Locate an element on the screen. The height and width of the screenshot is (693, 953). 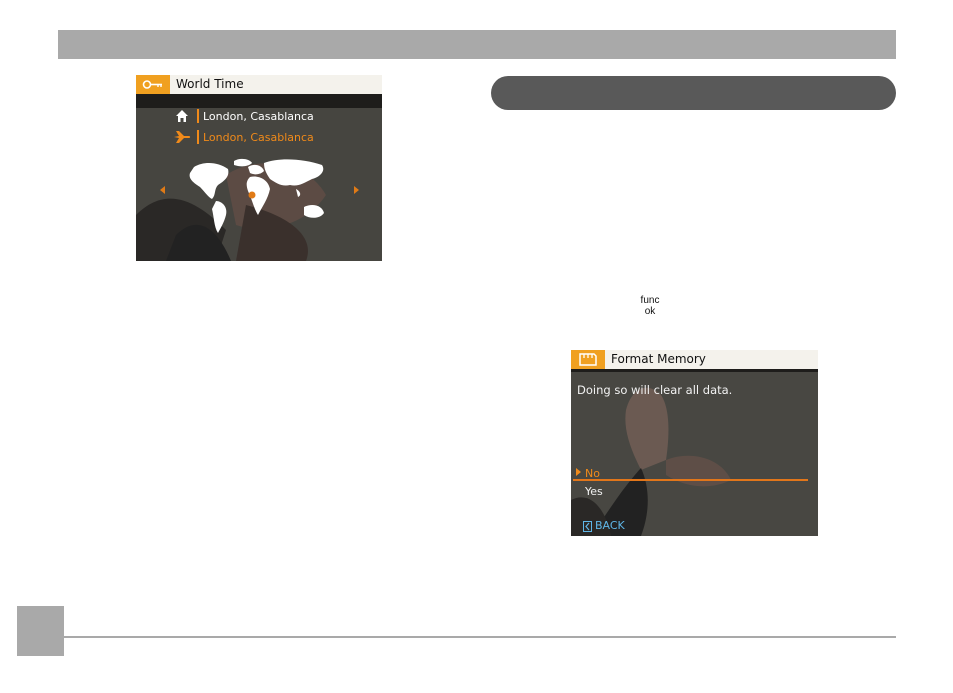
title-bar: World Time is located at coordinates (259, 84).